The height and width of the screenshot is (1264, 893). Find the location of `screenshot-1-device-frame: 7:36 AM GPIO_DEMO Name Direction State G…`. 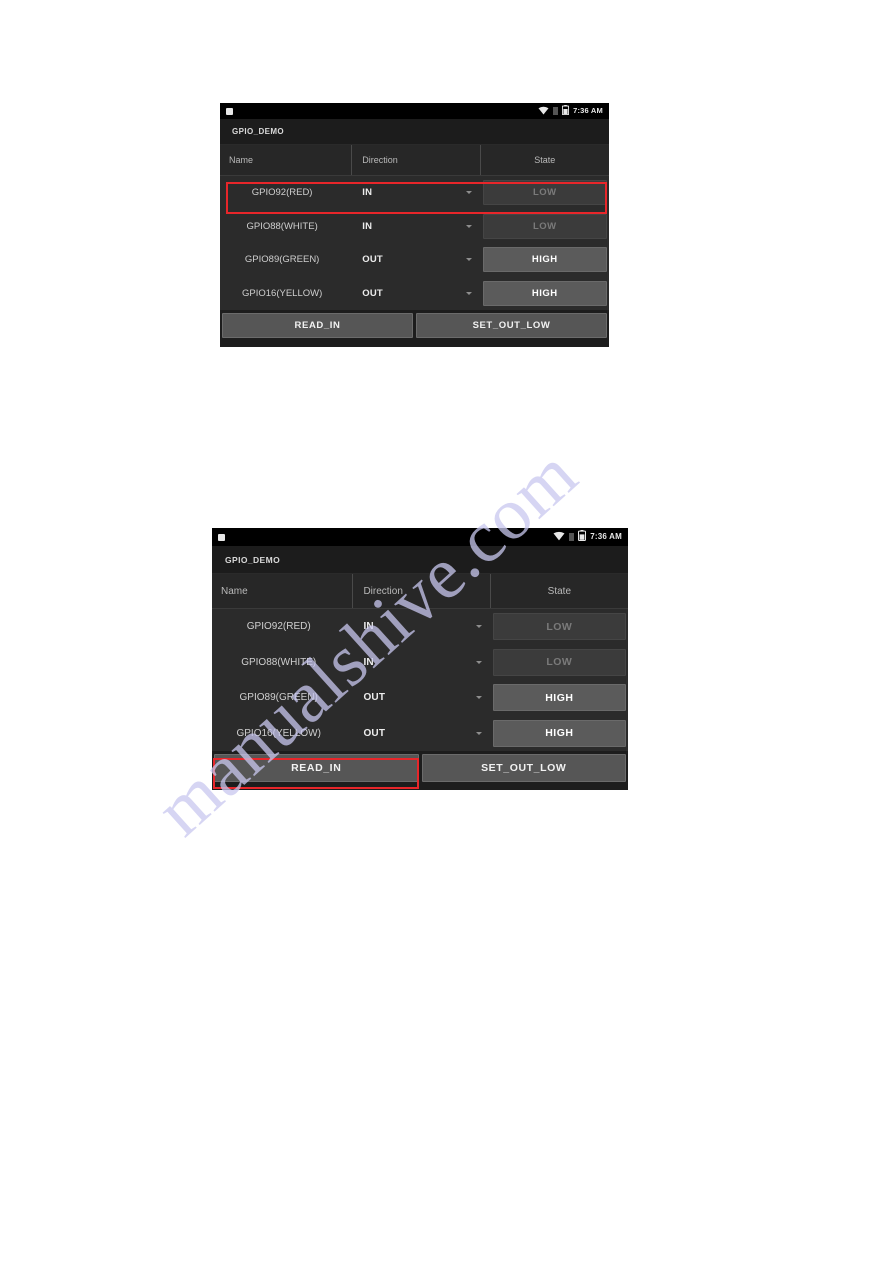

screenshot-1-device-frame: 7:36 AM GPIO_DEMO Name Direction State G… is located at coordinates (414, 225).